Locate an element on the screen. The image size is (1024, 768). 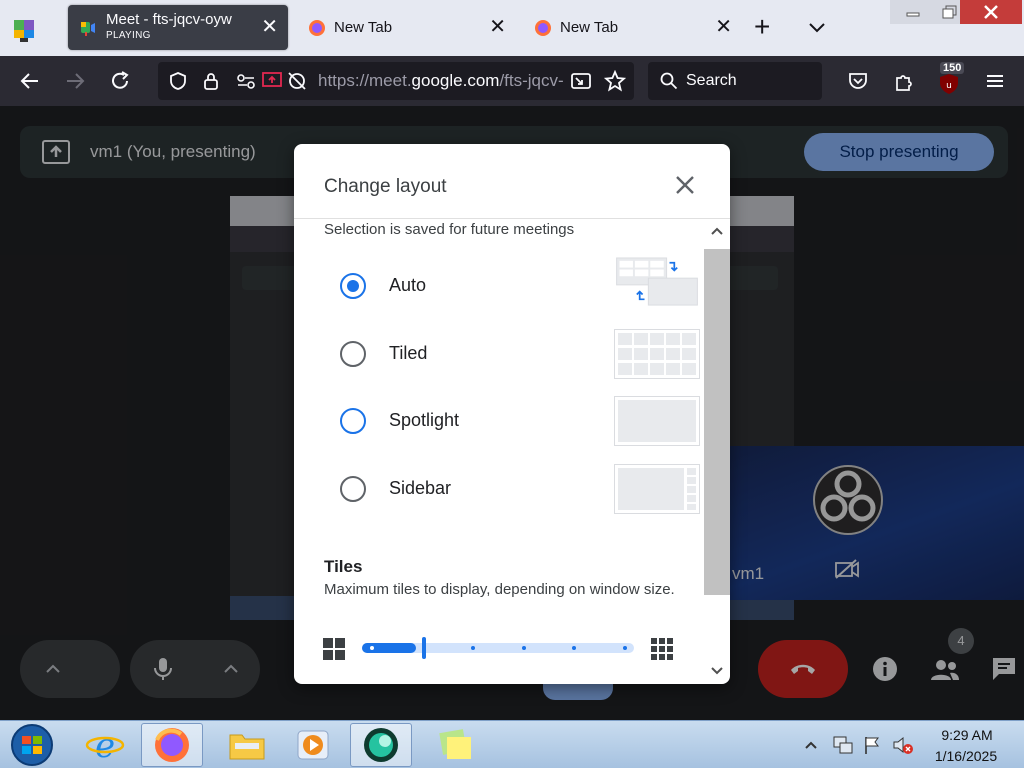
few-tiles-icon is located at coordinates (334, 649).